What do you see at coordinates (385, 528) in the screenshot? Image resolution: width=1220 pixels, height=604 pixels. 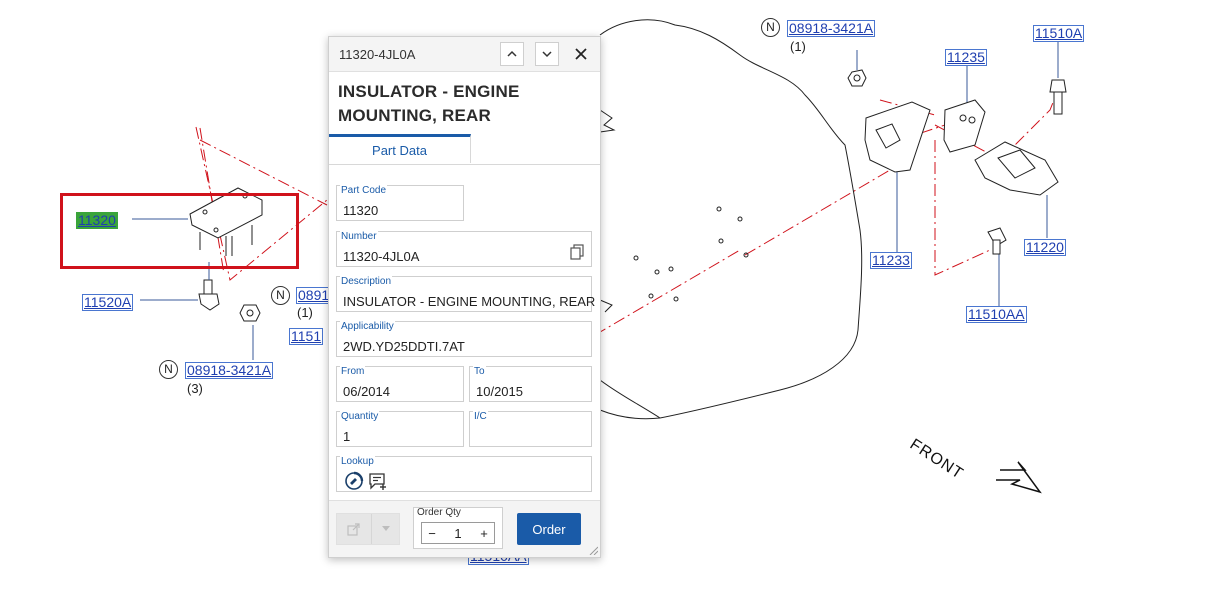 I see `caret-down-icon` at bounding box center [385, 528].